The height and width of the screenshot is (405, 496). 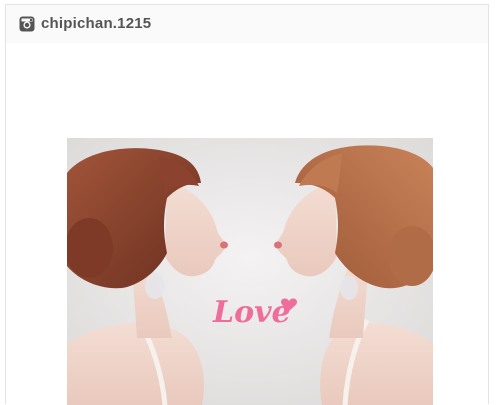 I want to click on love-overlay-text: Love, so click(x=251, y=312).